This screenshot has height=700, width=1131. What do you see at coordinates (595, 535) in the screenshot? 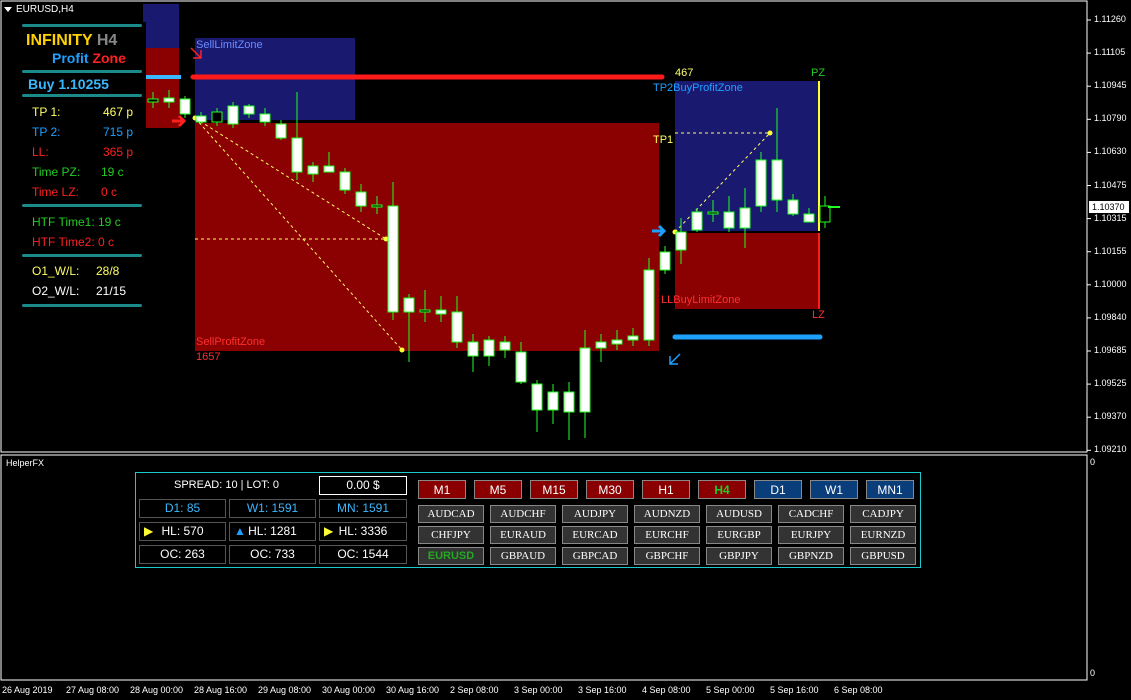
I see `pair-button-eurcad: EURCAD` at bounding box center [595, 535].